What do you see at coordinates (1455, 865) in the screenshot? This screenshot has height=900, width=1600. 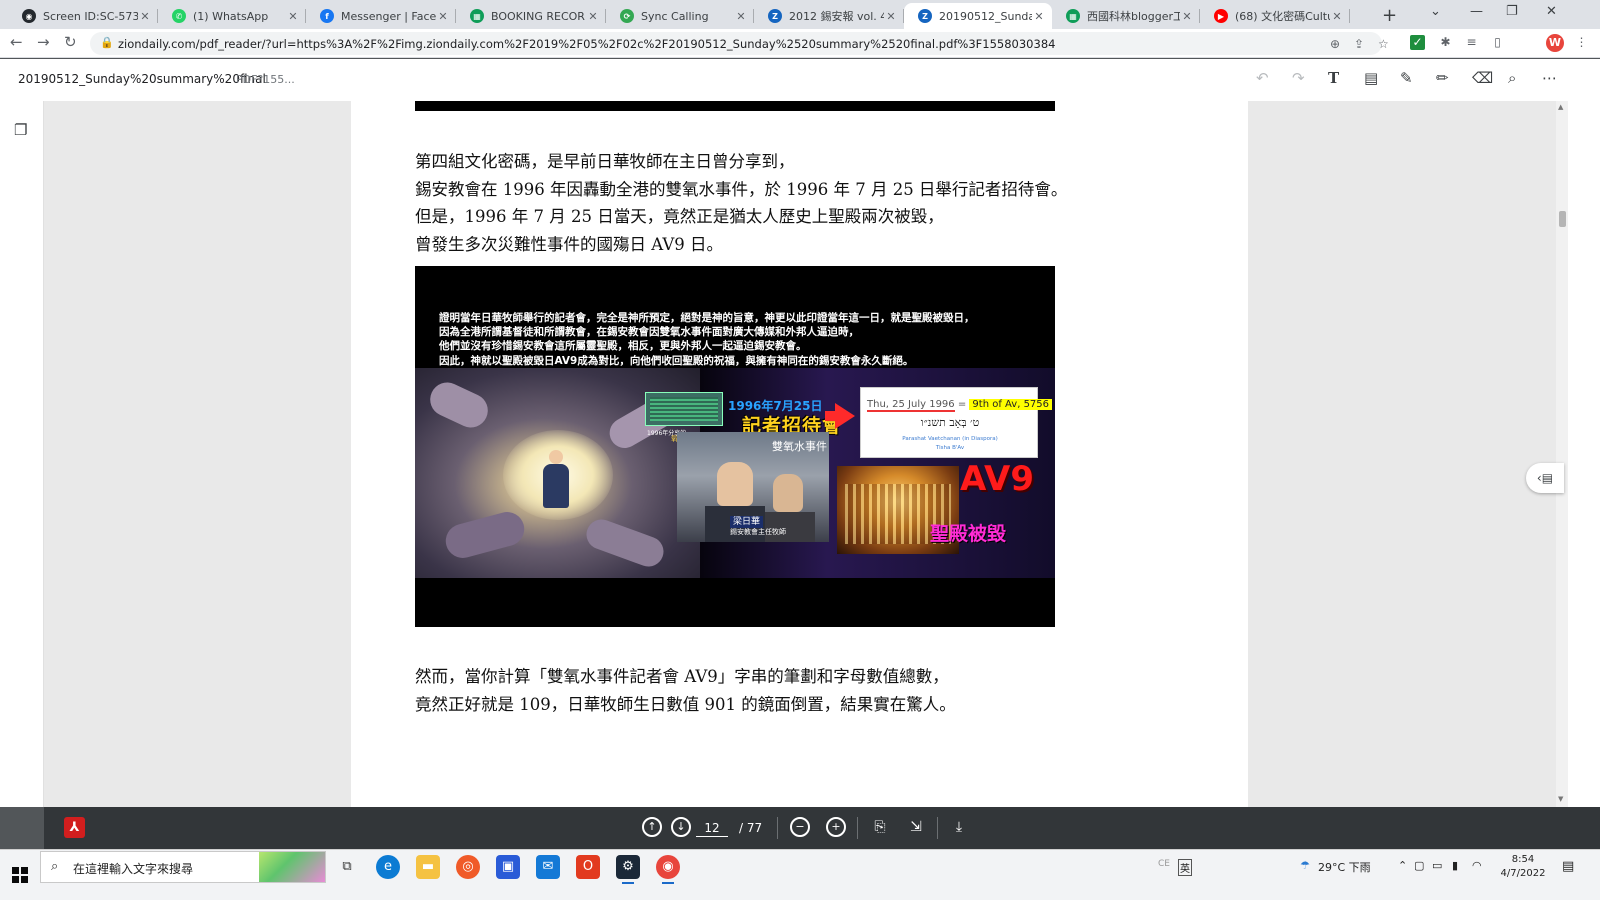 I see `battery-icon: ▮` at bounding box center [1455, 865].